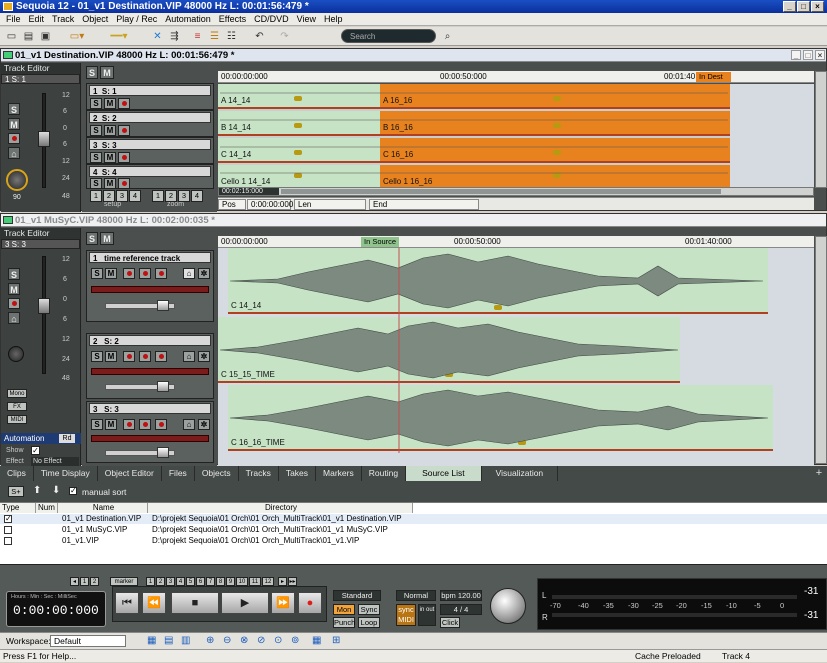  Describe the element at coordinates (88, 641) in the screenshot. I see `workspace-select: Default` at that location.